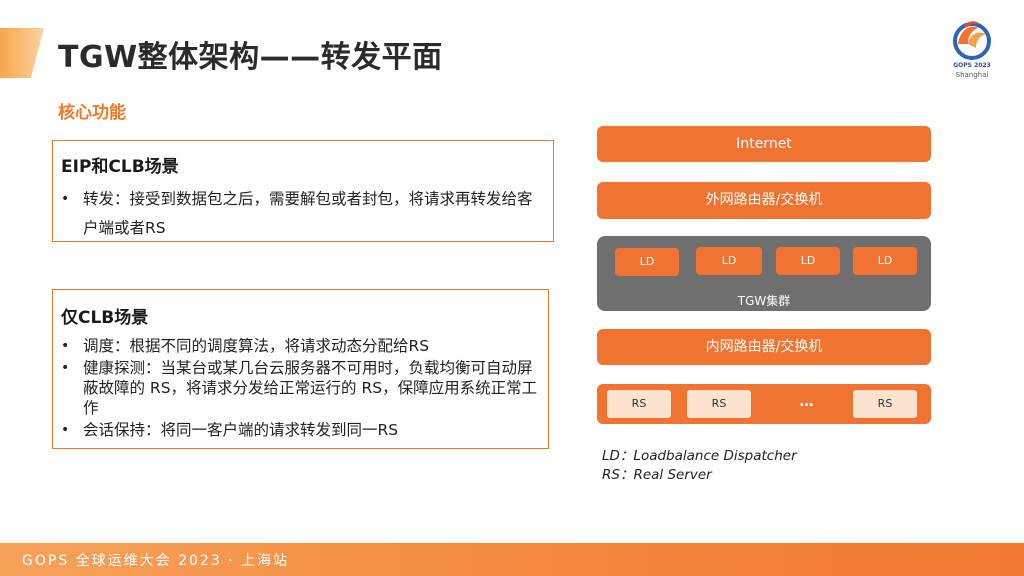 This screenshot has width=1024, height=576. What do you see at coordinates (22, 53) in the screenshot?
I see `title-accent-bar` at bounding box center [22, 53].